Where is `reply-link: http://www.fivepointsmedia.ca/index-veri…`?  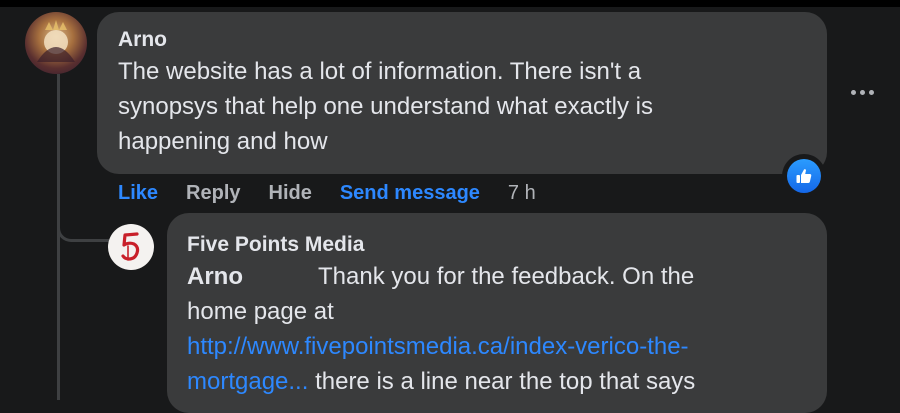
reply-link: http://www.fivepointsmedia.ca/index-veri… is located at coordinates (438, 346).